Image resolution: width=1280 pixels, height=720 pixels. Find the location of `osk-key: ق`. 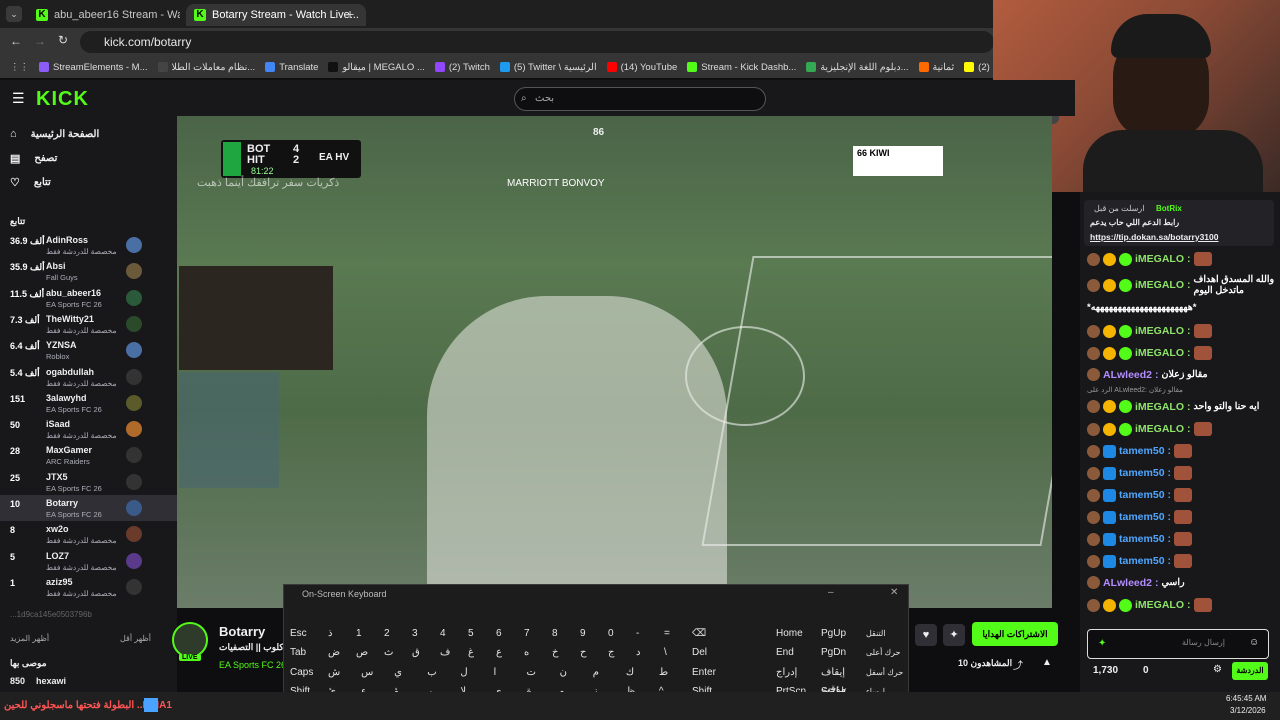

osk-key: ق is located at coordinates (426, 652).